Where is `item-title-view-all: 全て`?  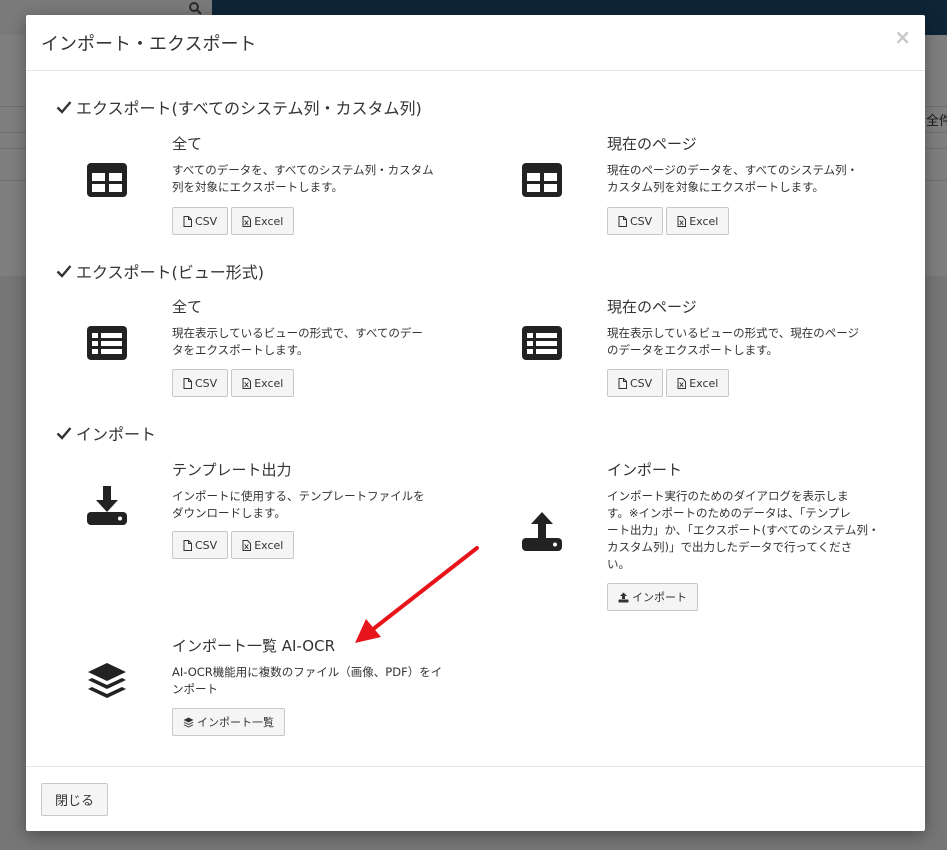
item-title-view-all: 全て is located at coordinates (187, 307).